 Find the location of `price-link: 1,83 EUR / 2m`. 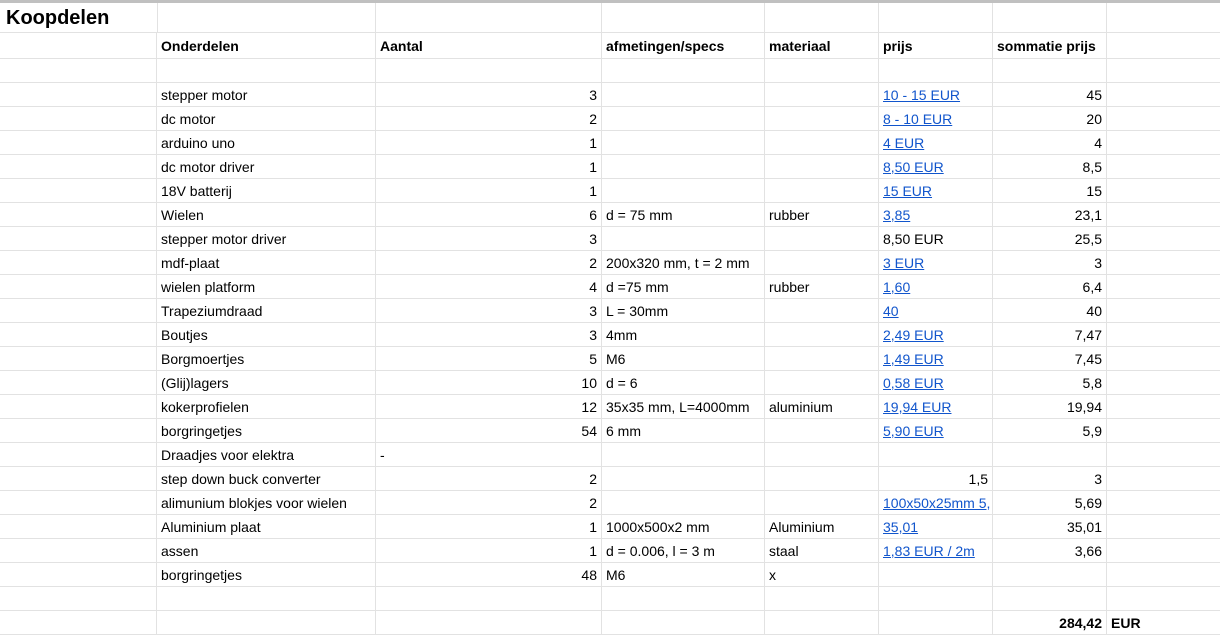

price-link: 1,83 EUR / 2m is located at coordinates (929, 551).